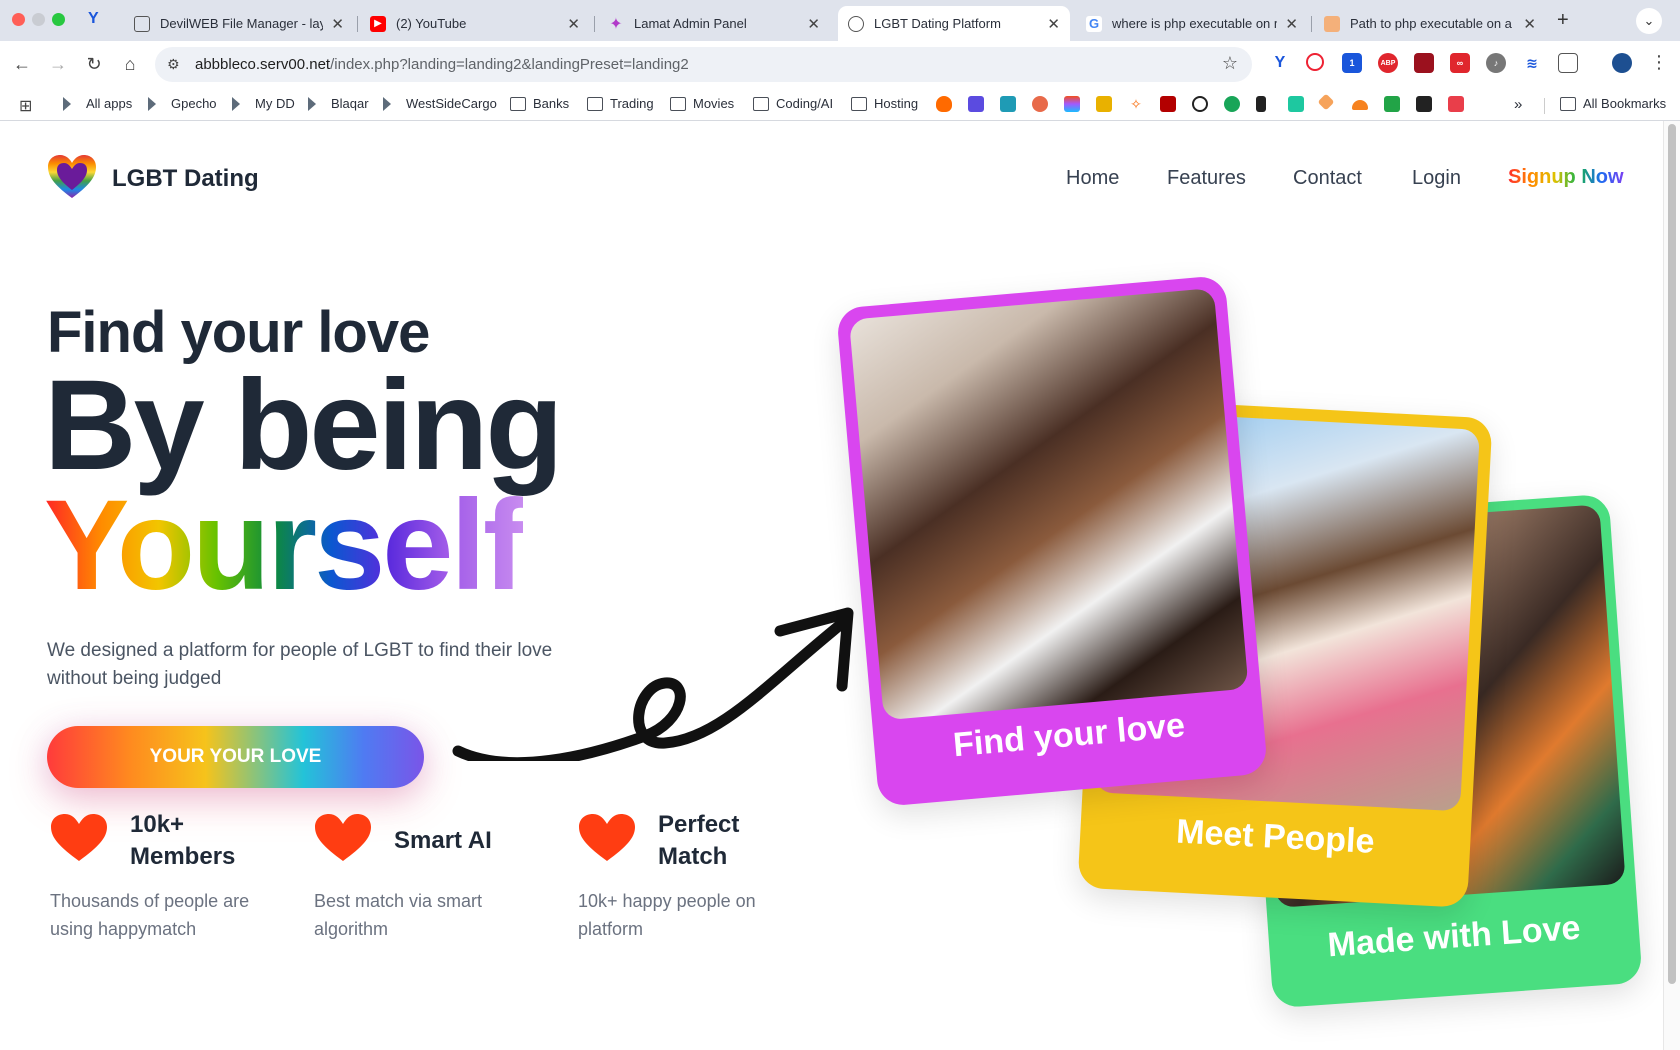 The width and height of the screenshot is (1680, 1050). I want to click on pinned-tab-icon: Y, so click(93, 19).